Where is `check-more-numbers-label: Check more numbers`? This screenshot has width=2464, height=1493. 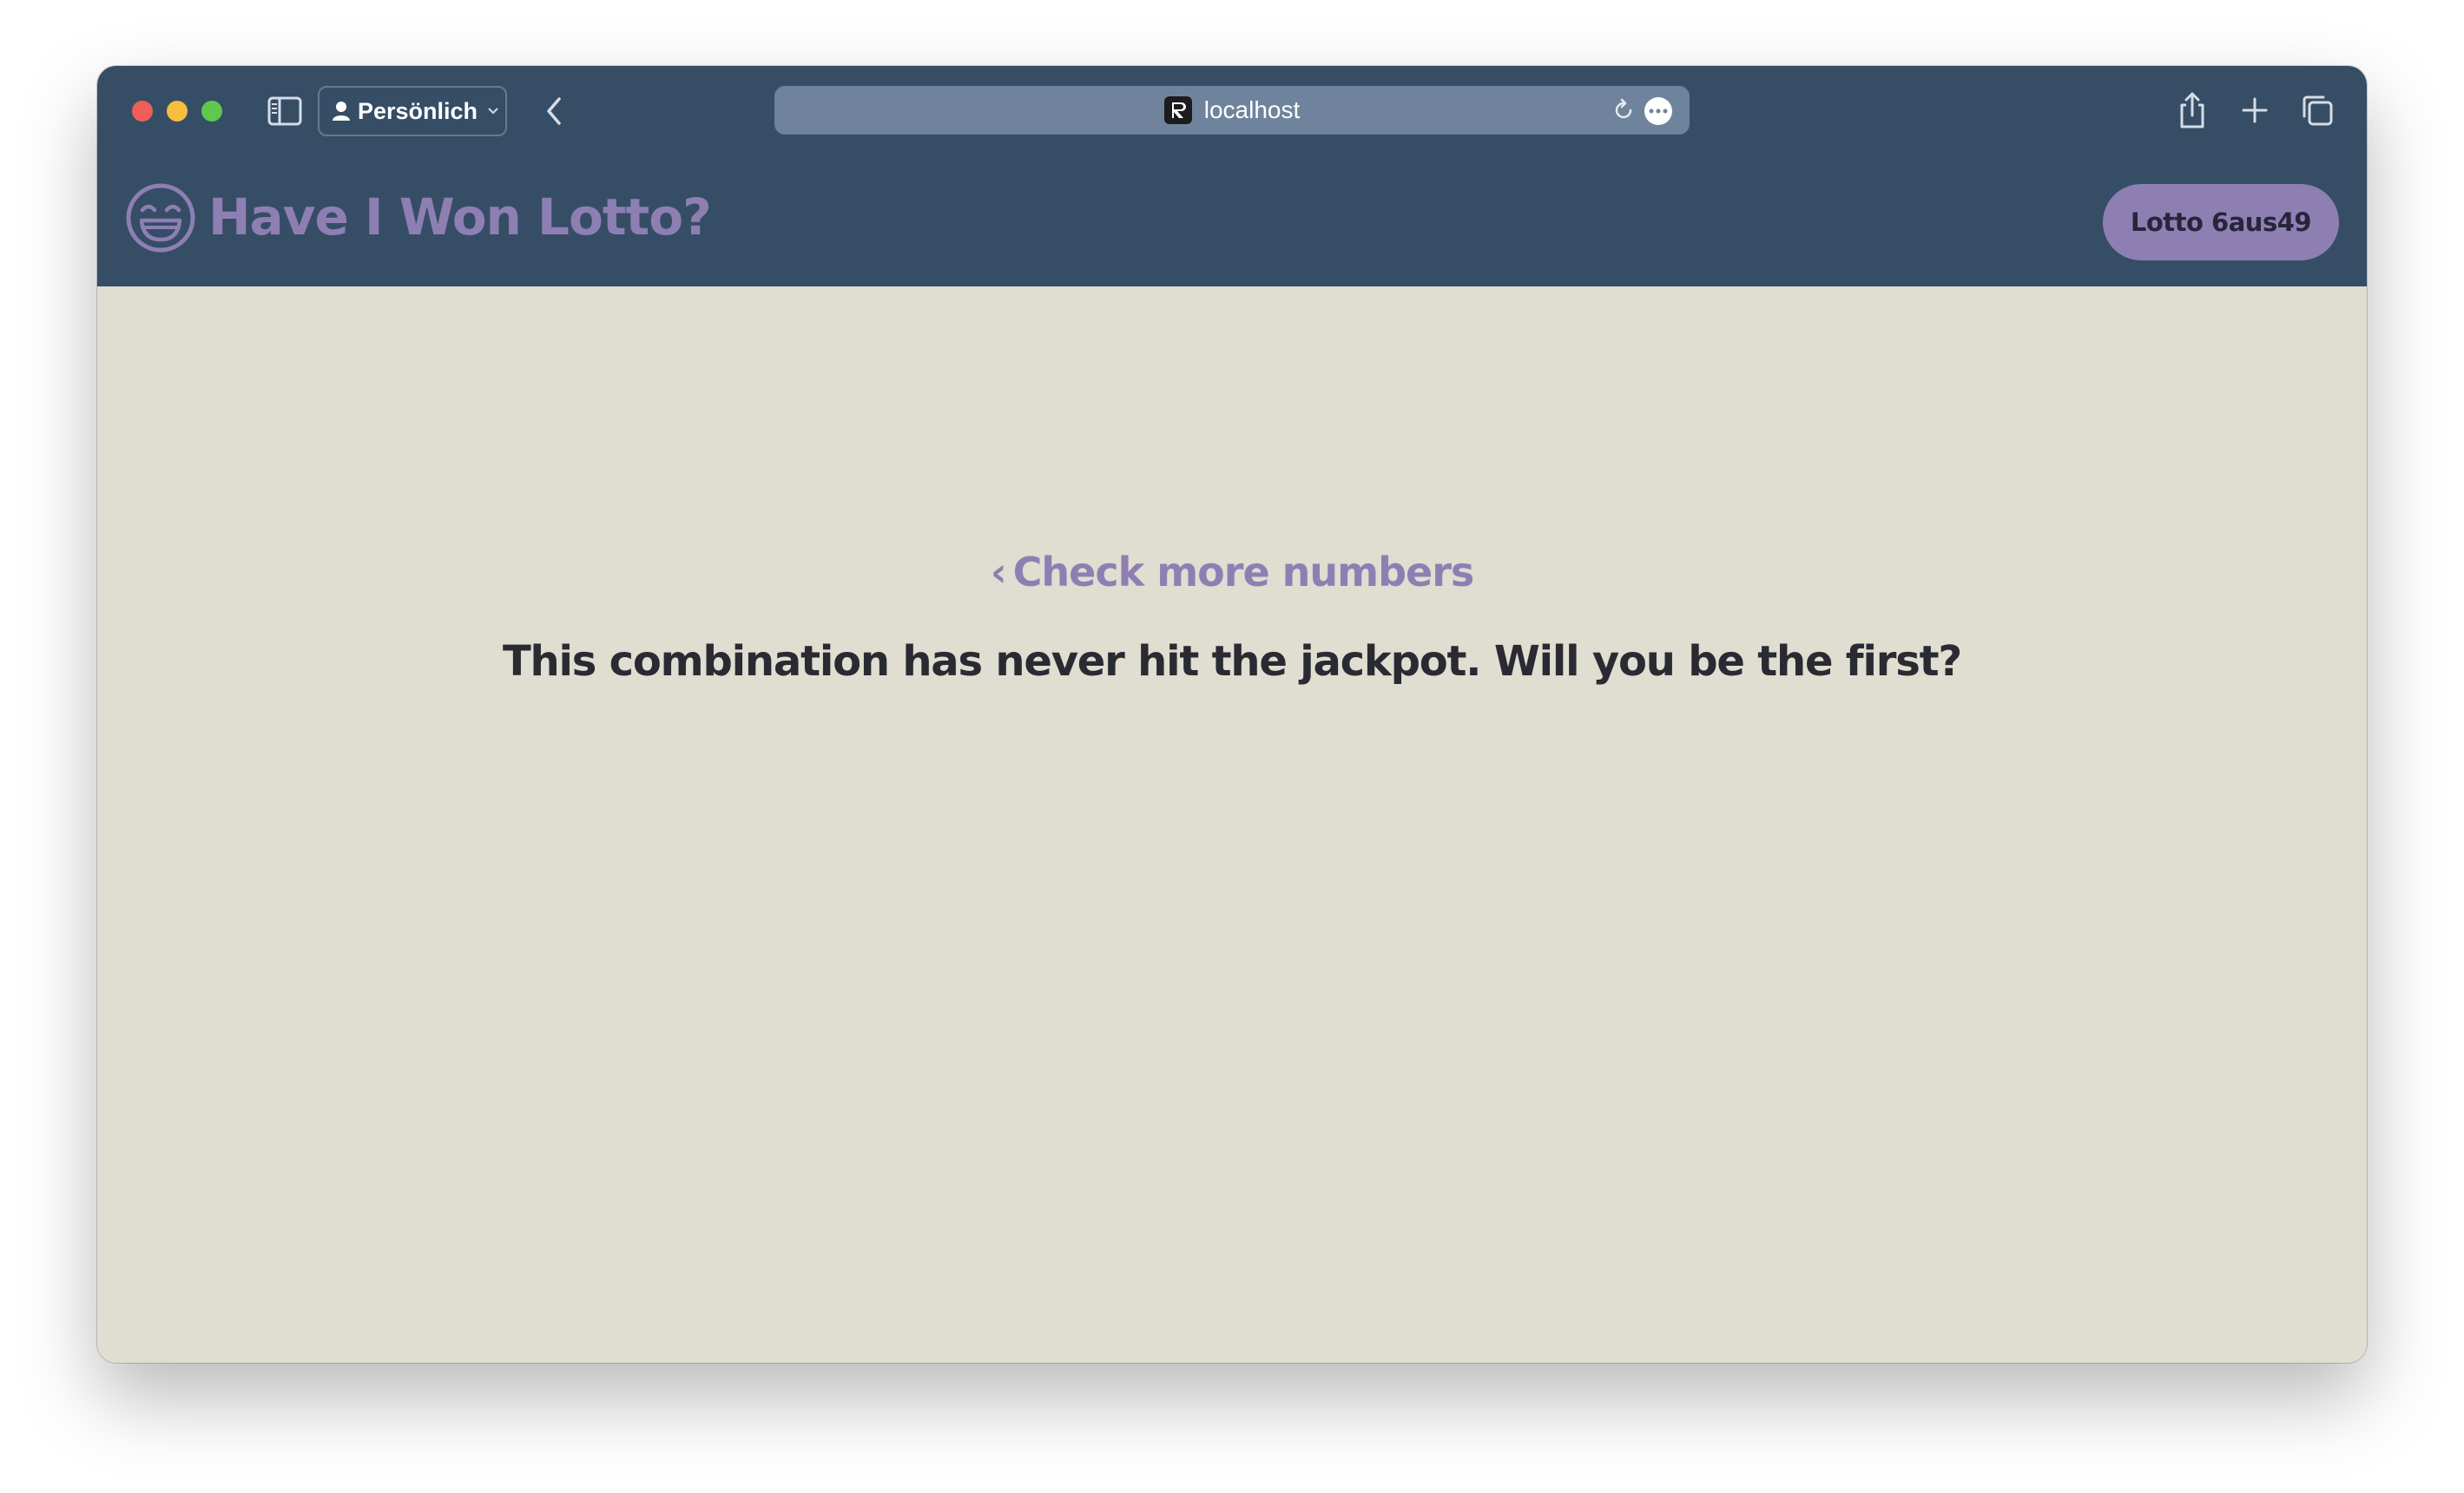 check-more-numbers-label: Check more numbers is located at coordinates (1243, 572).